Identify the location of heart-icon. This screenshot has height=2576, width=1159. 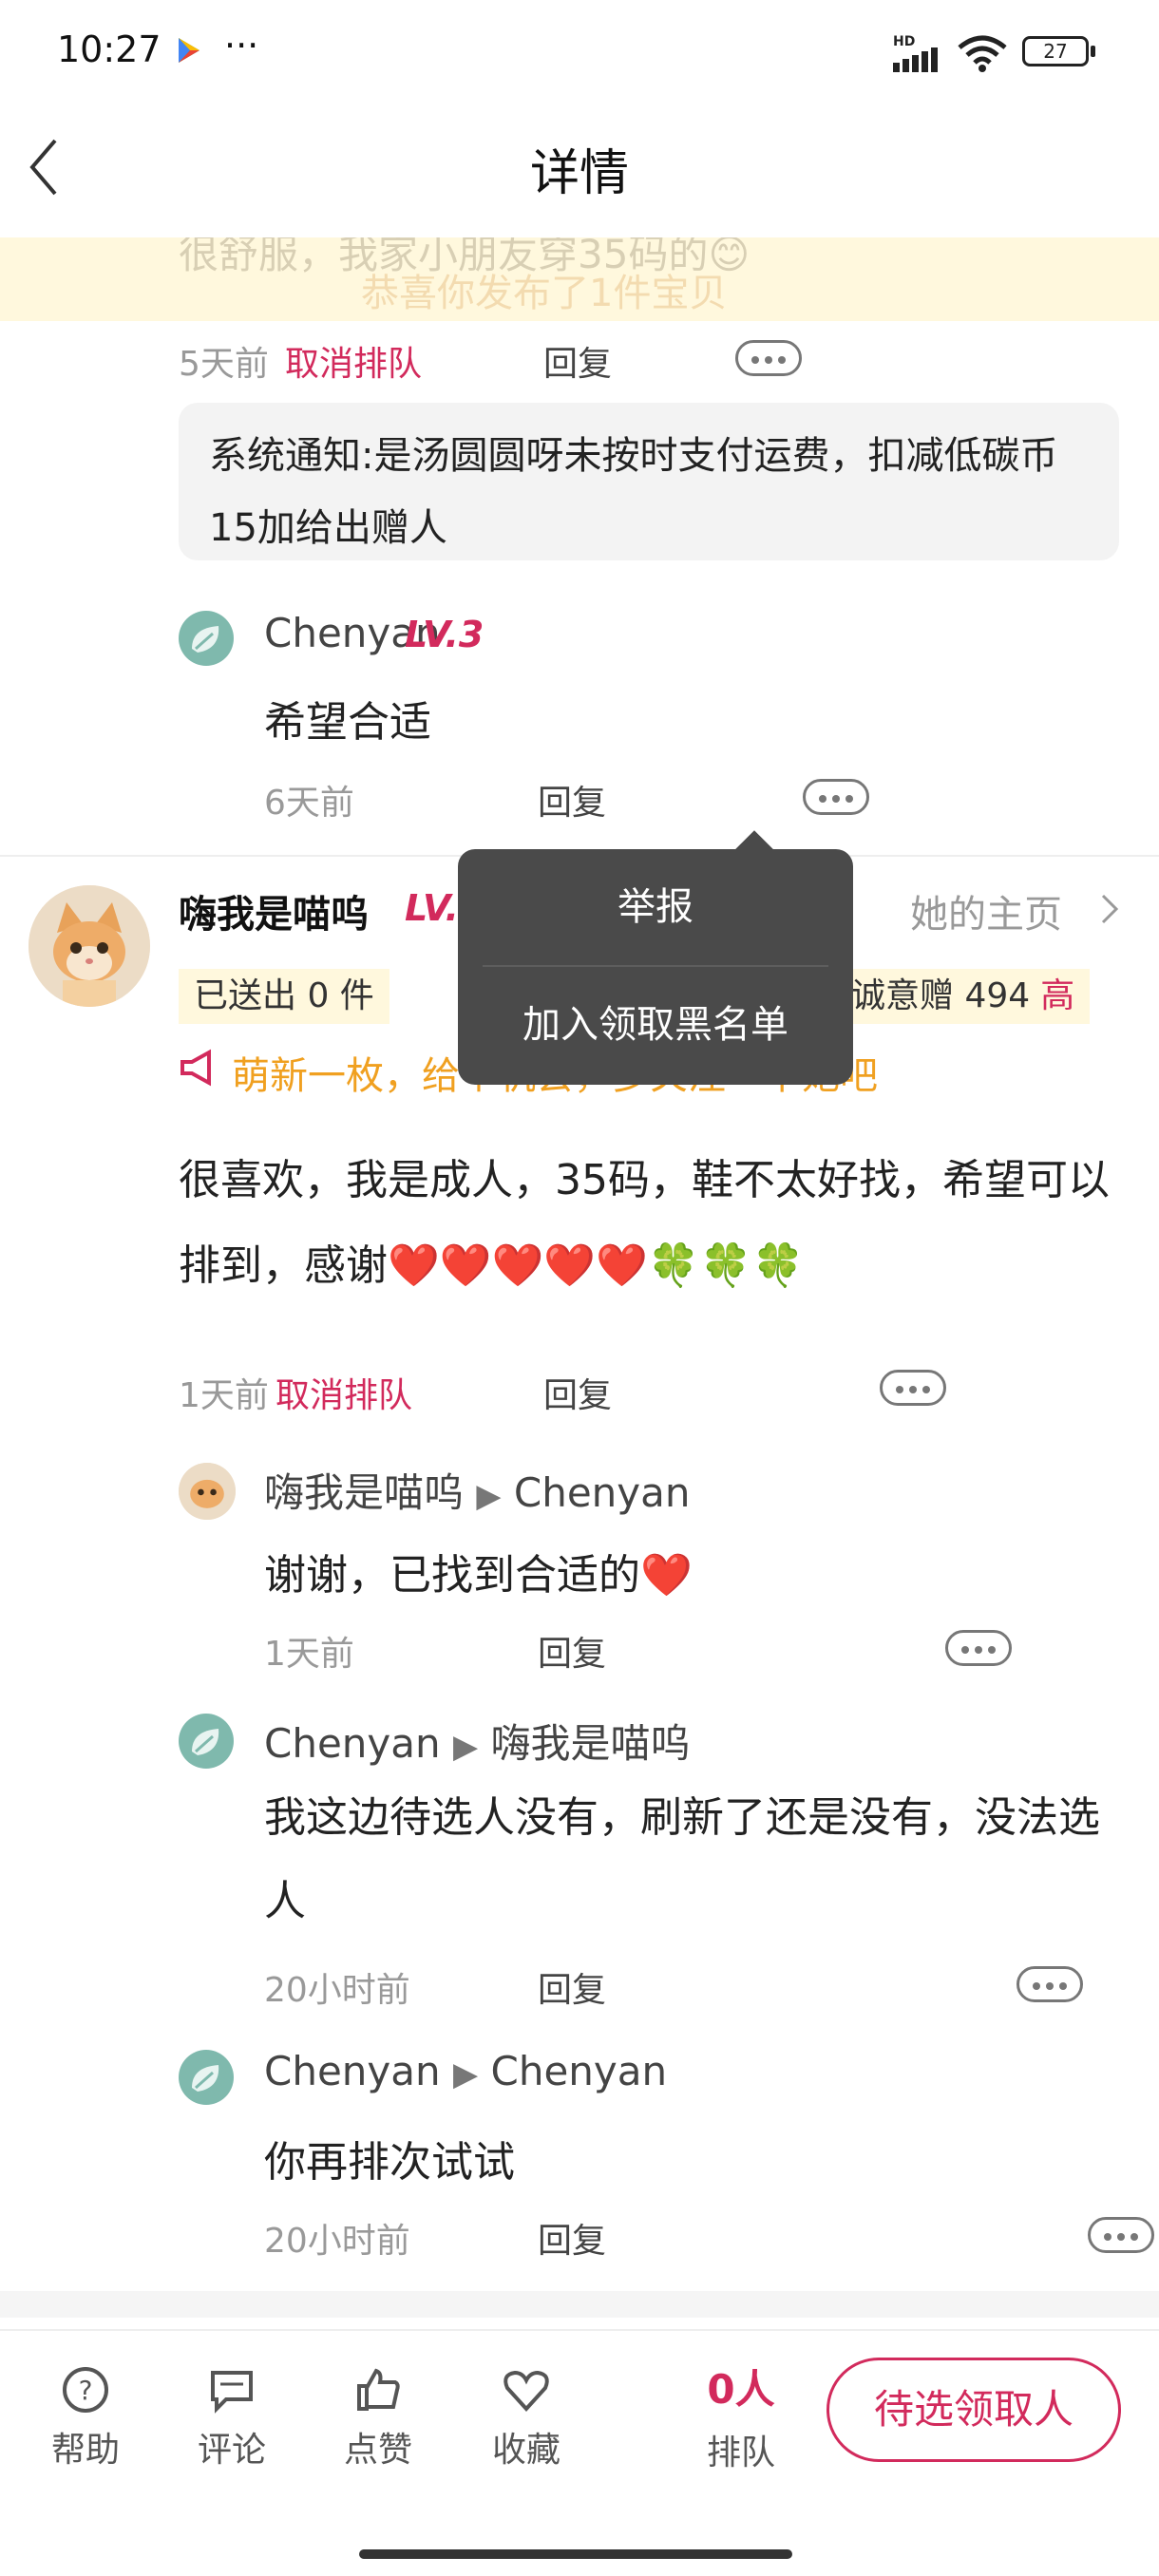
(526, 2391).